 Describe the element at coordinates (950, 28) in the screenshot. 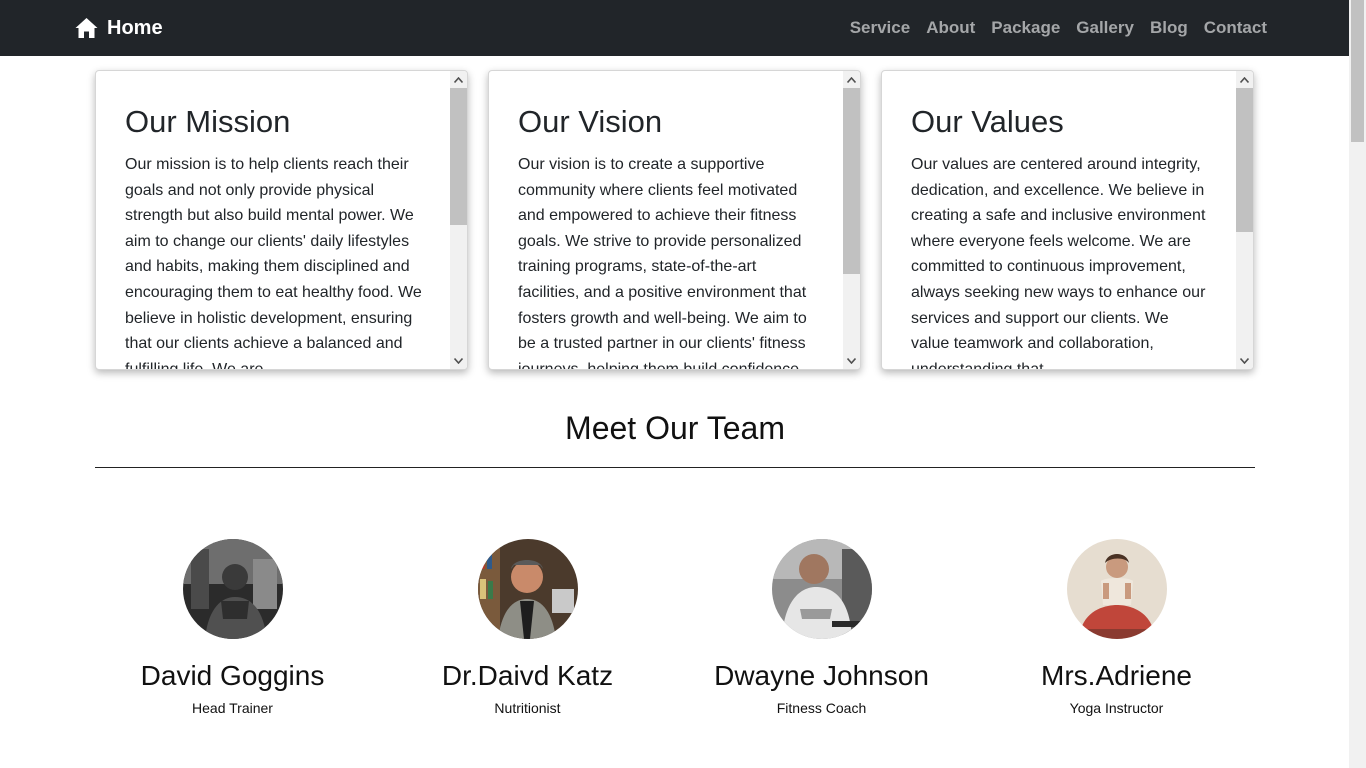

I see `nav-link-about: About` at that location.